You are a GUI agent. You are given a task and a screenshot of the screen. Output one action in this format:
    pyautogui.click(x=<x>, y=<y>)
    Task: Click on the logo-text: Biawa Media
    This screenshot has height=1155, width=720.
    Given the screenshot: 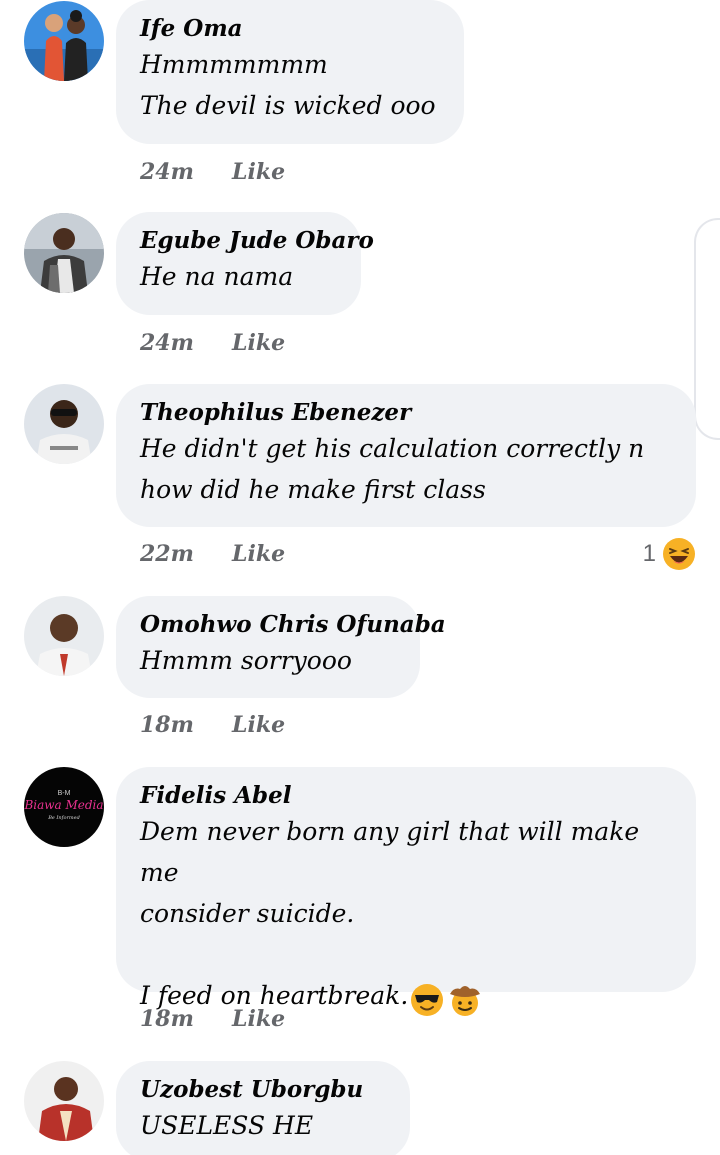 What is the action you would take?
    pyautogui.click(x=64, y=805)
    